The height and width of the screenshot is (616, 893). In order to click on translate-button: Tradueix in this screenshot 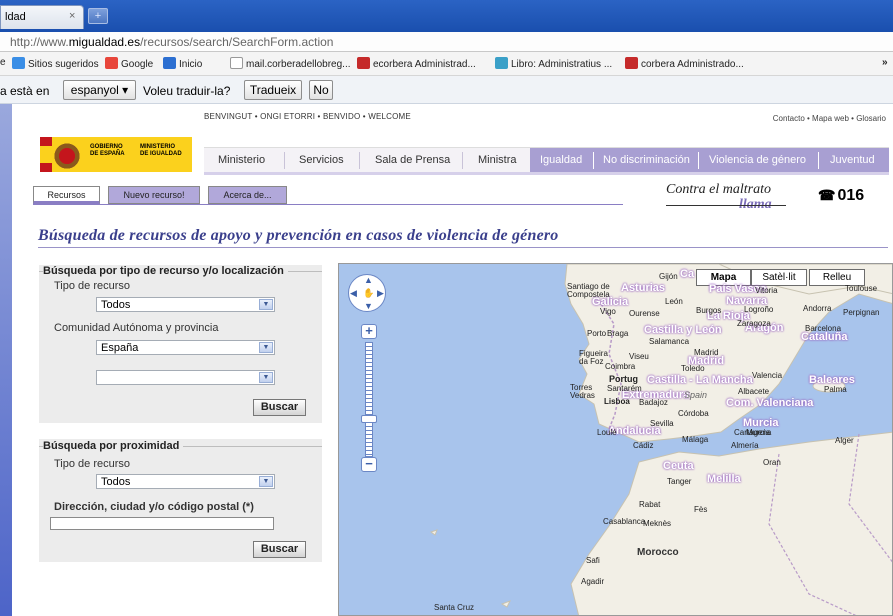, I will do `click(273, 90)`.